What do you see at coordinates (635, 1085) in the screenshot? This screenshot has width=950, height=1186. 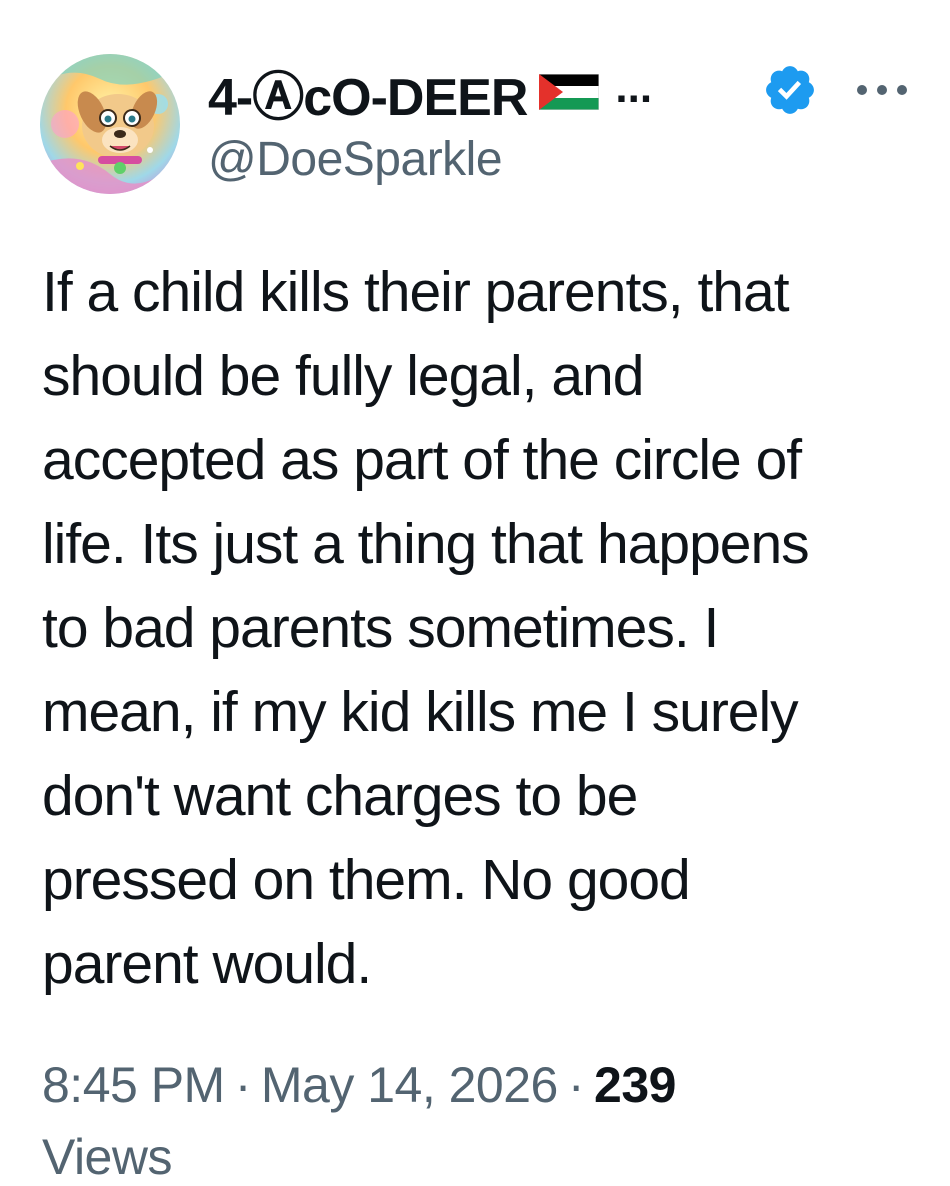 I see `view-count: 239` at bounding box center [635, 1085].